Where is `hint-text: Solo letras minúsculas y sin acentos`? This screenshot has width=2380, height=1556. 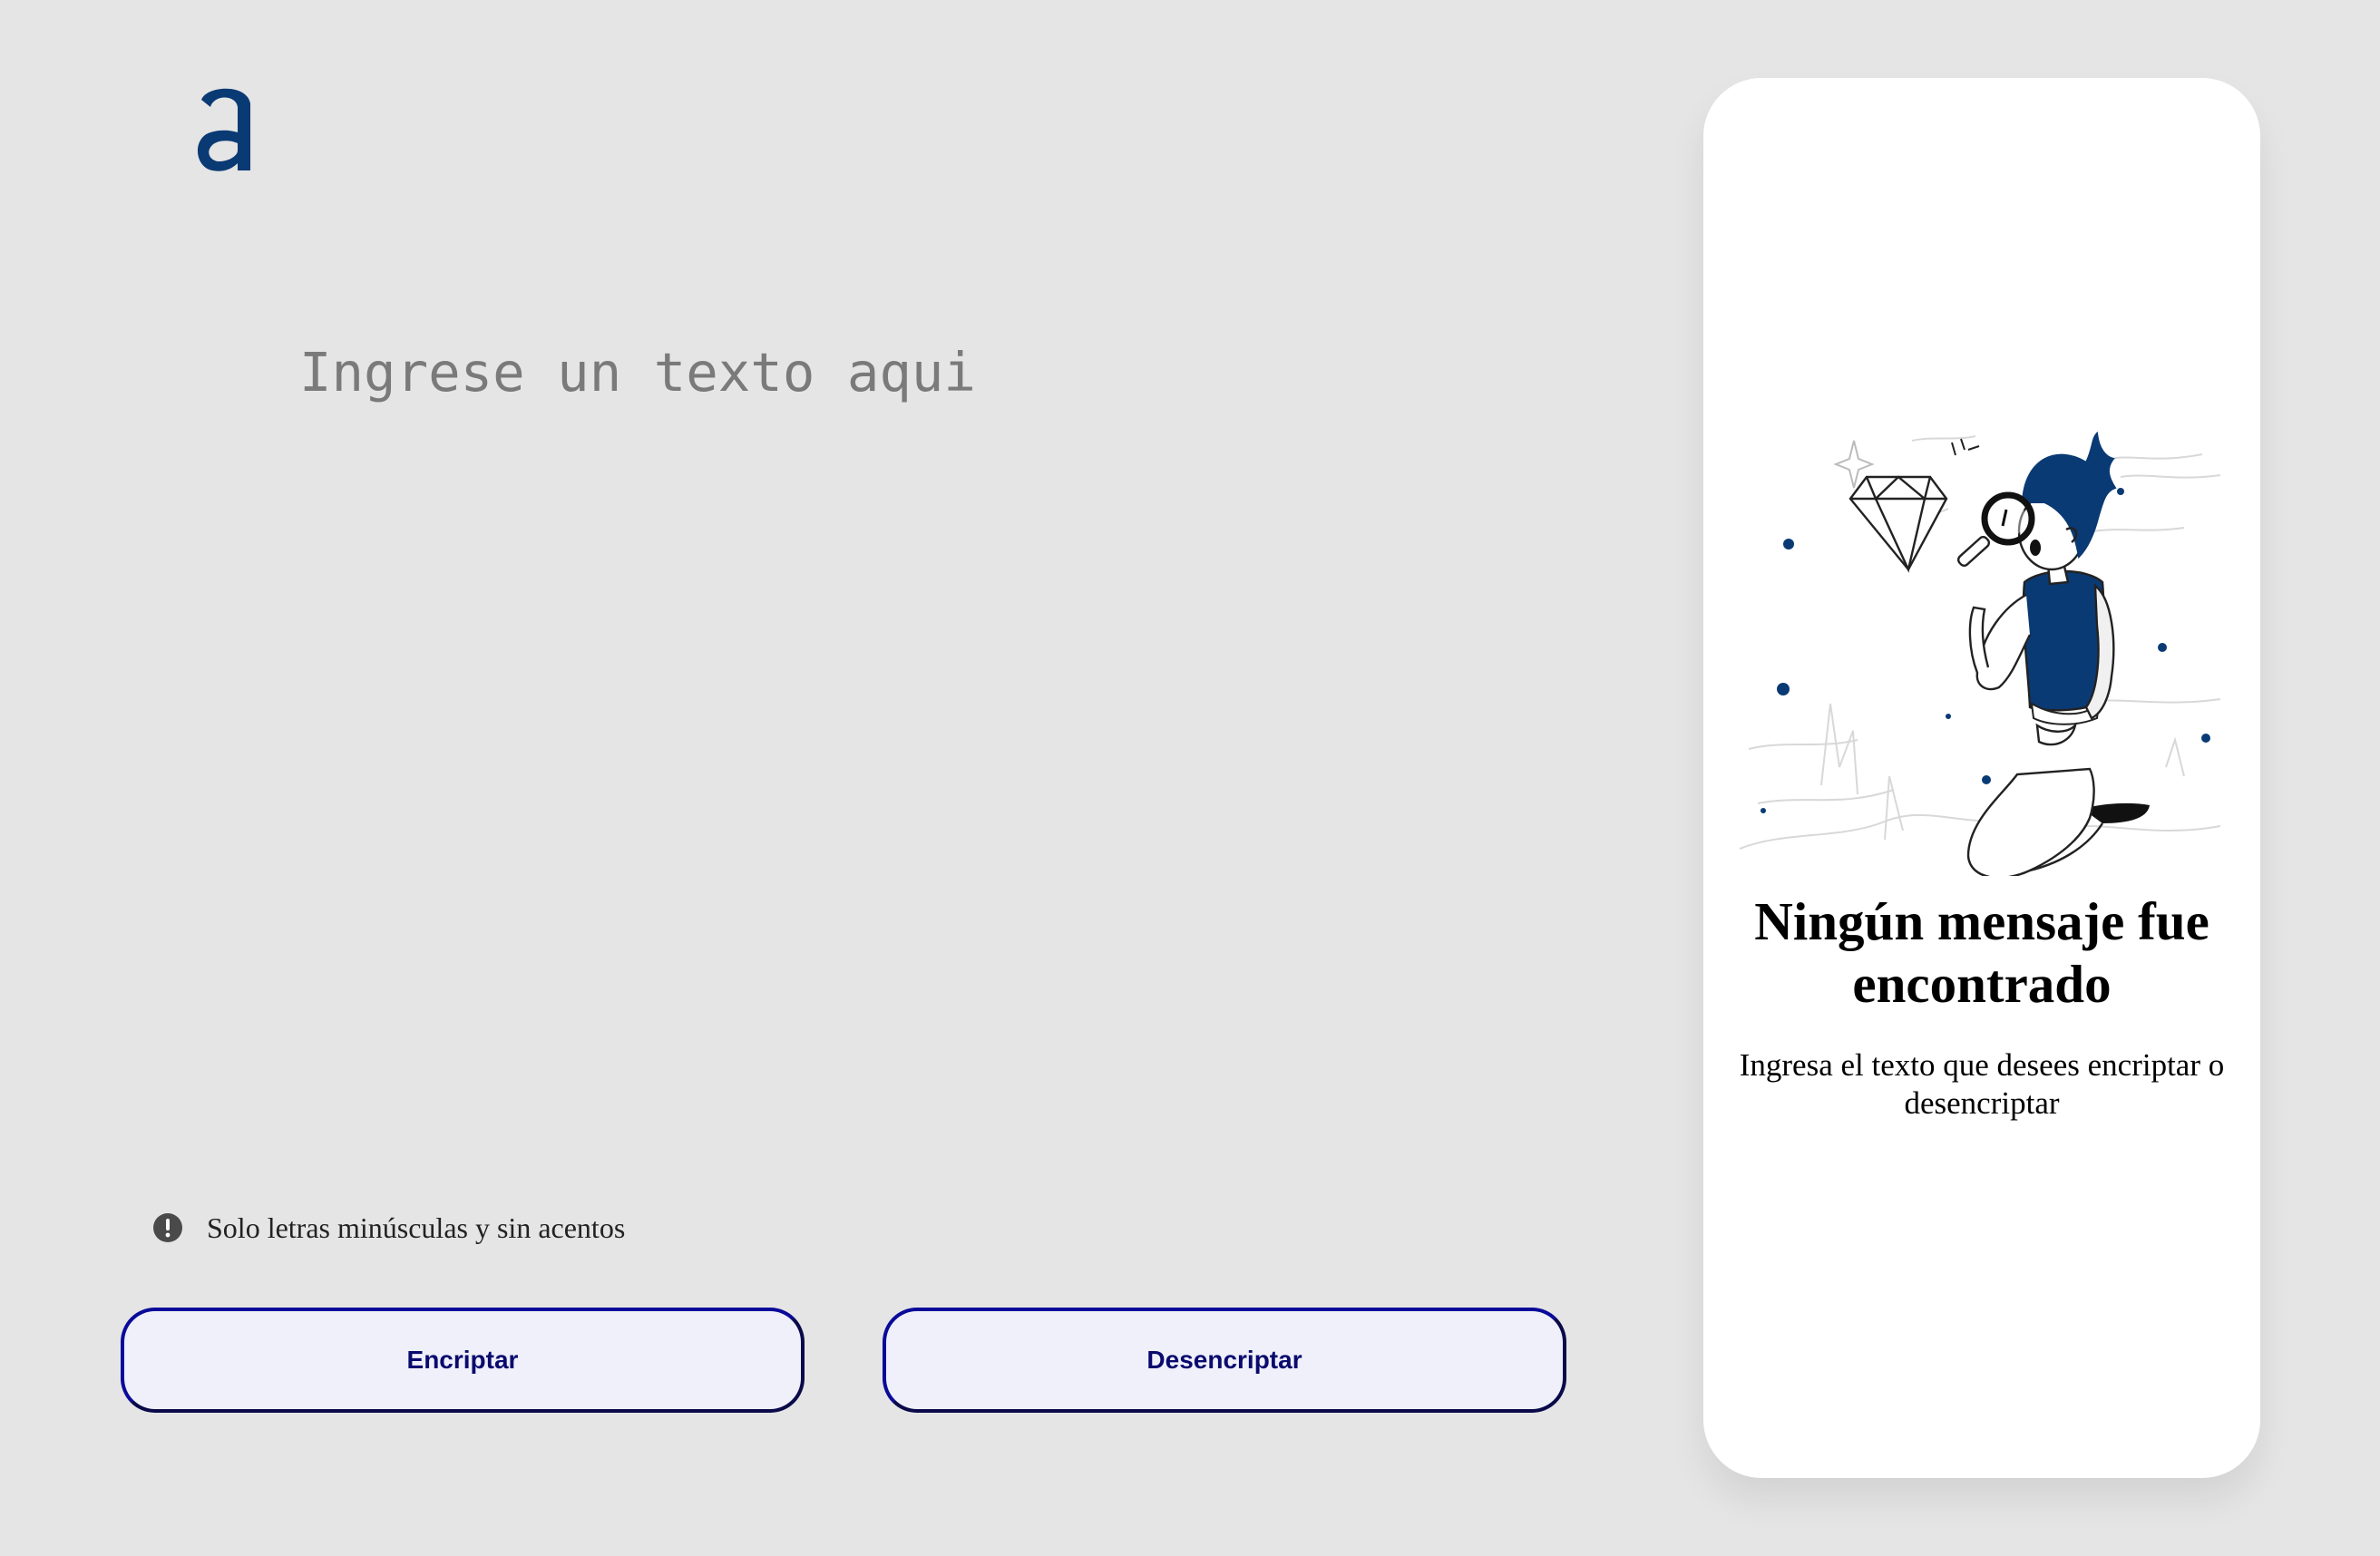
hint-text: Solo letras minúsculas y sin acentos is located at coordinates (417, 1227).